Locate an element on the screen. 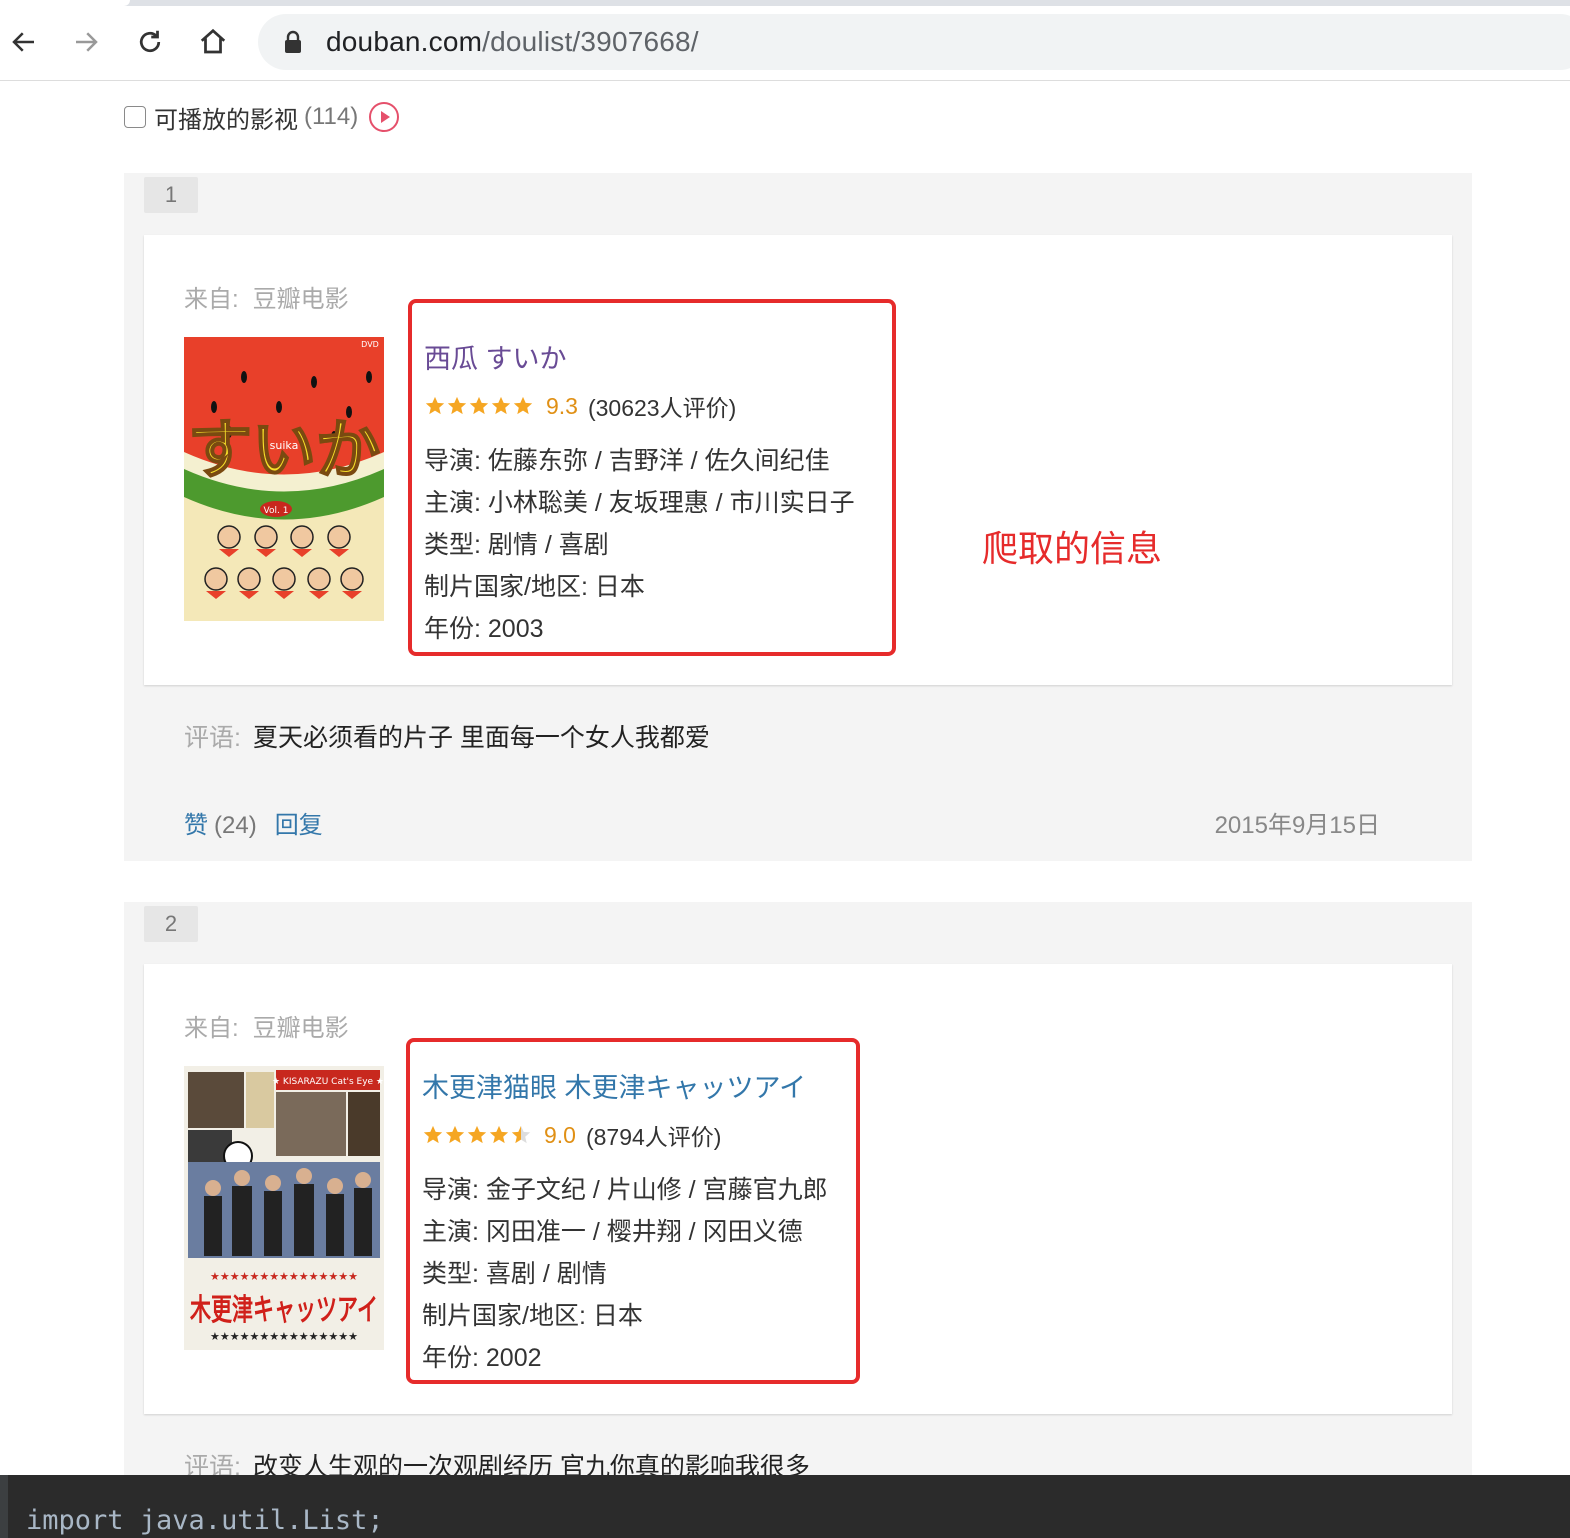 This screenshot has width=1570, height=1538. forward-arrow-icon is located at coordinates (87, 42).